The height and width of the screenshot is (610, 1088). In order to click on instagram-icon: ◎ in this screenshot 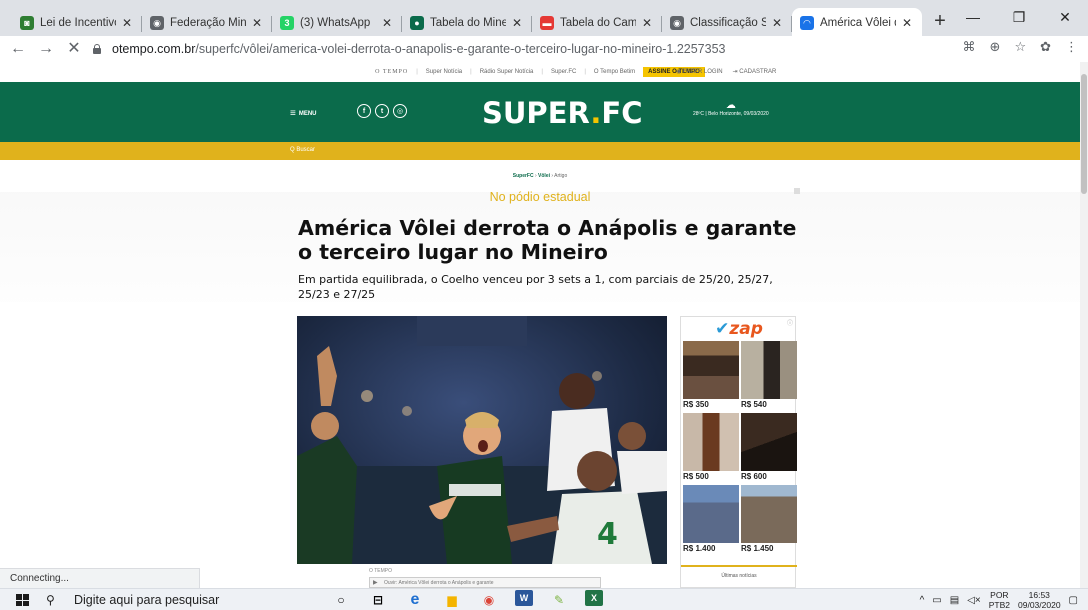, I will do `click(400, 111)`.